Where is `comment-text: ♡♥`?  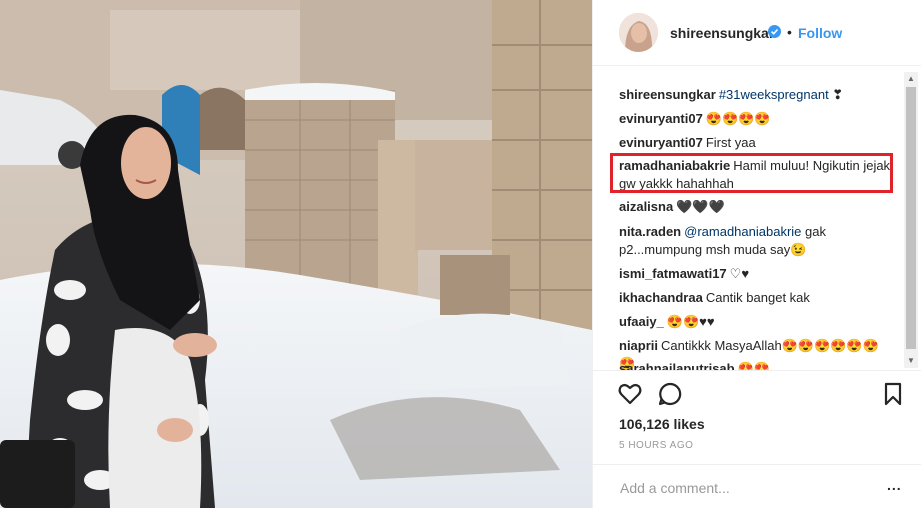 comment-text: ♡♥ is located at coordinates (739, 273).